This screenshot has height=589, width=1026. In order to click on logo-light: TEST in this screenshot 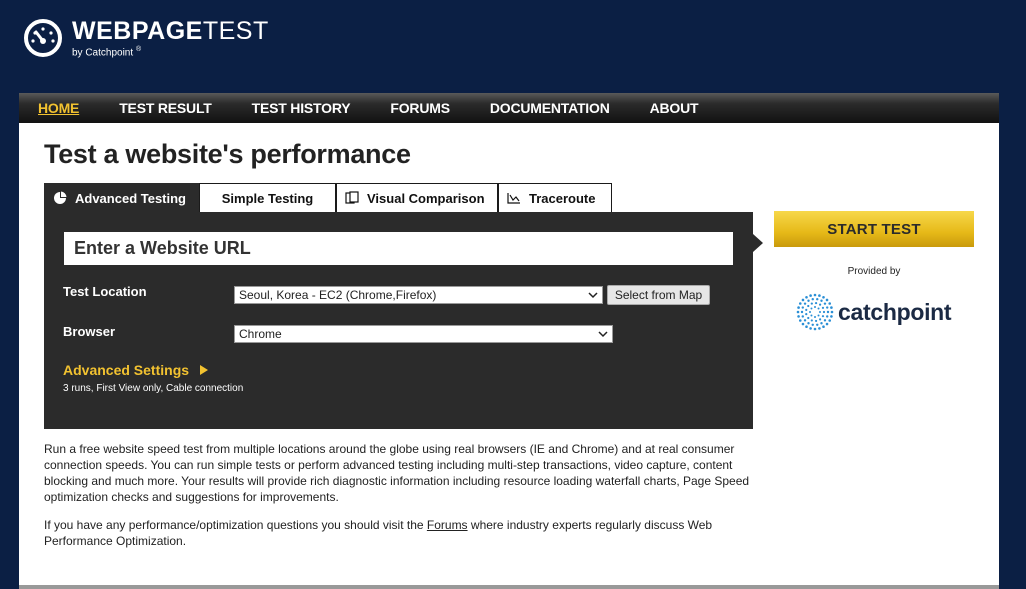, I will do `click(235, 31)`.